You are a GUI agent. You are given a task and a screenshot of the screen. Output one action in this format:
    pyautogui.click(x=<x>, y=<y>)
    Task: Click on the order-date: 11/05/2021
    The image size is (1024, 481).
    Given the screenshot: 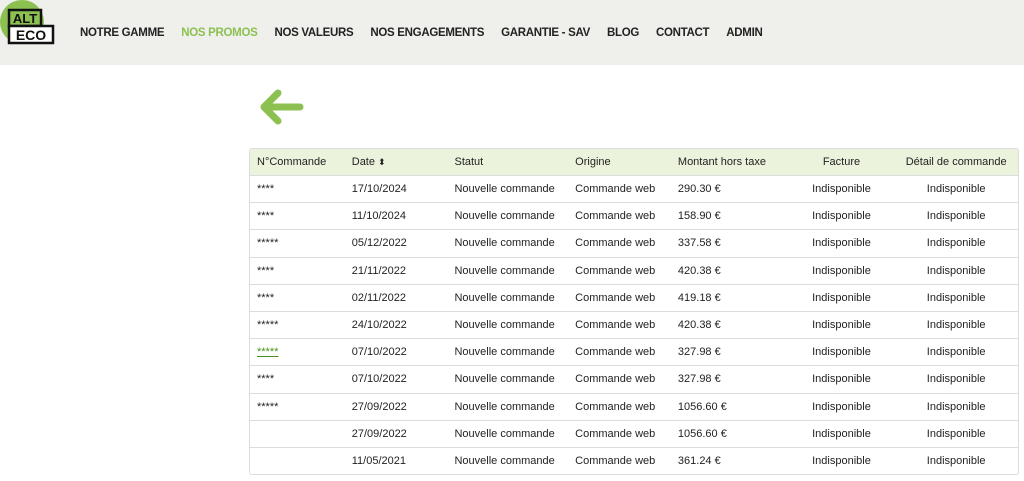 What is the action you would take?
    pyautogui.click(x=378, y=460)
    